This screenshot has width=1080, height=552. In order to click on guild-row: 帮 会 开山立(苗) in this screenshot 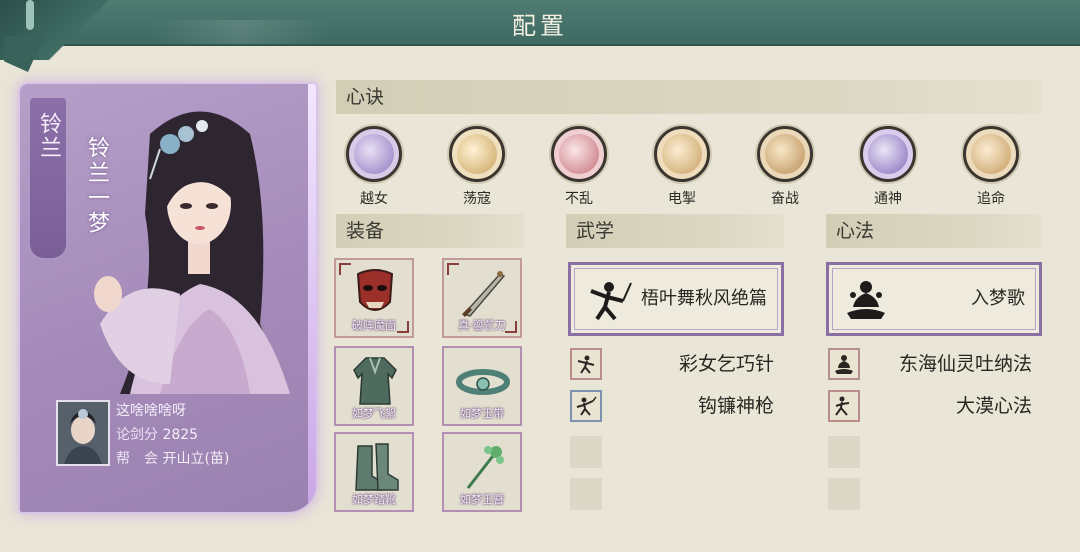, I will do `click(172, 458)`.